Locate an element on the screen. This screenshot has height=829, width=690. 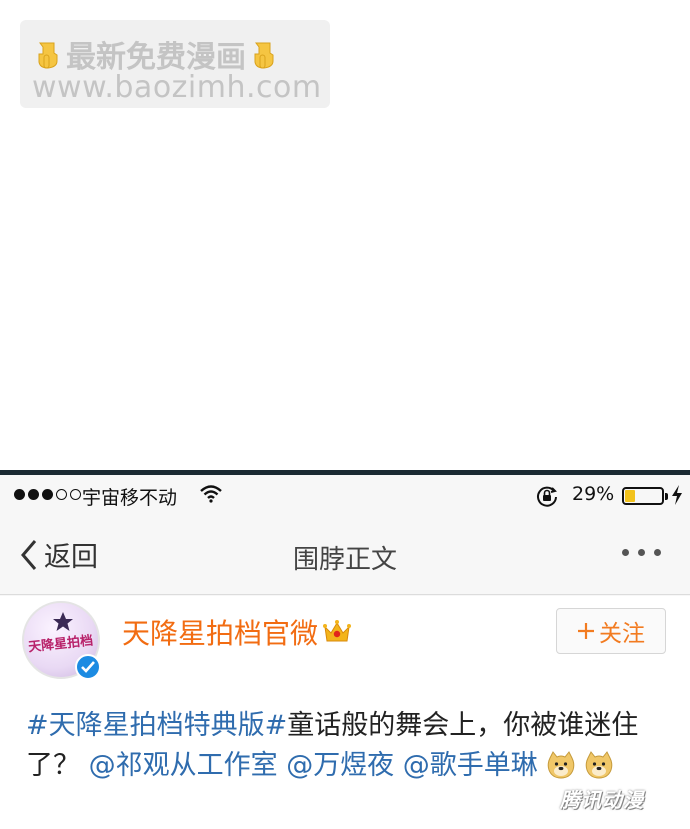
tencent-comic-watermark: 腾讯动漫 is located at coordinates (602, 800).